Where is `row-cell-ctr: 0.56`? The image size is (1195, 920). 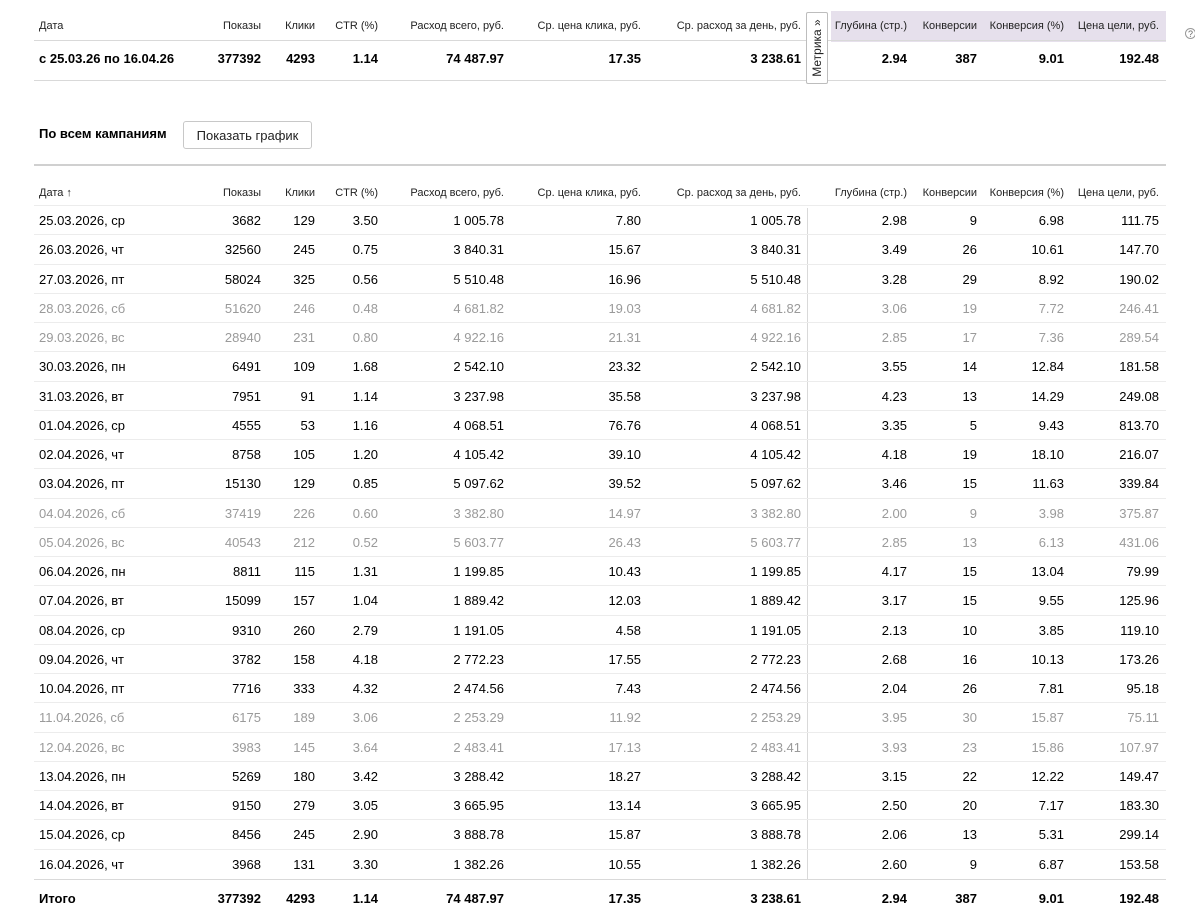
row-cell-ctr: 0.56 is located at coordinates (365, 279).